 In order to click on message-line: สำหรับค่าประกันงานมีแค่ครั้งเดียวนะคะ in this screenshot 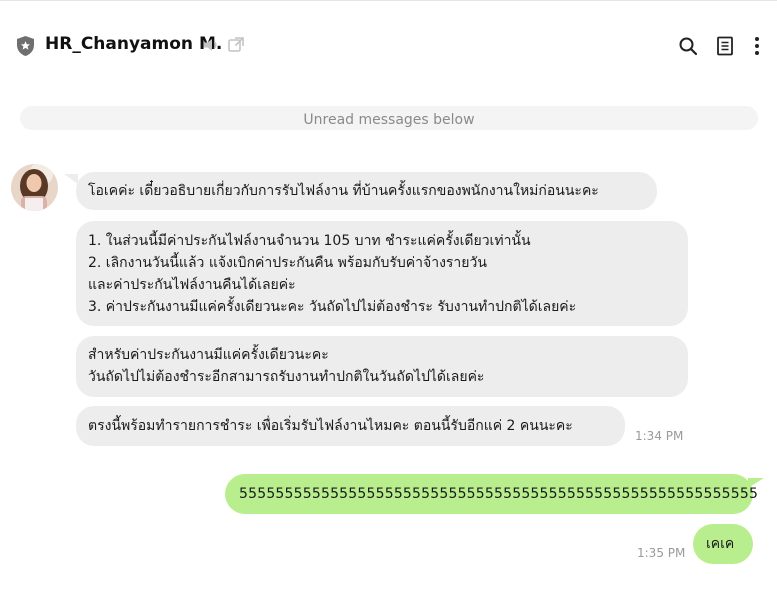, I will do `click(208, 355)`.